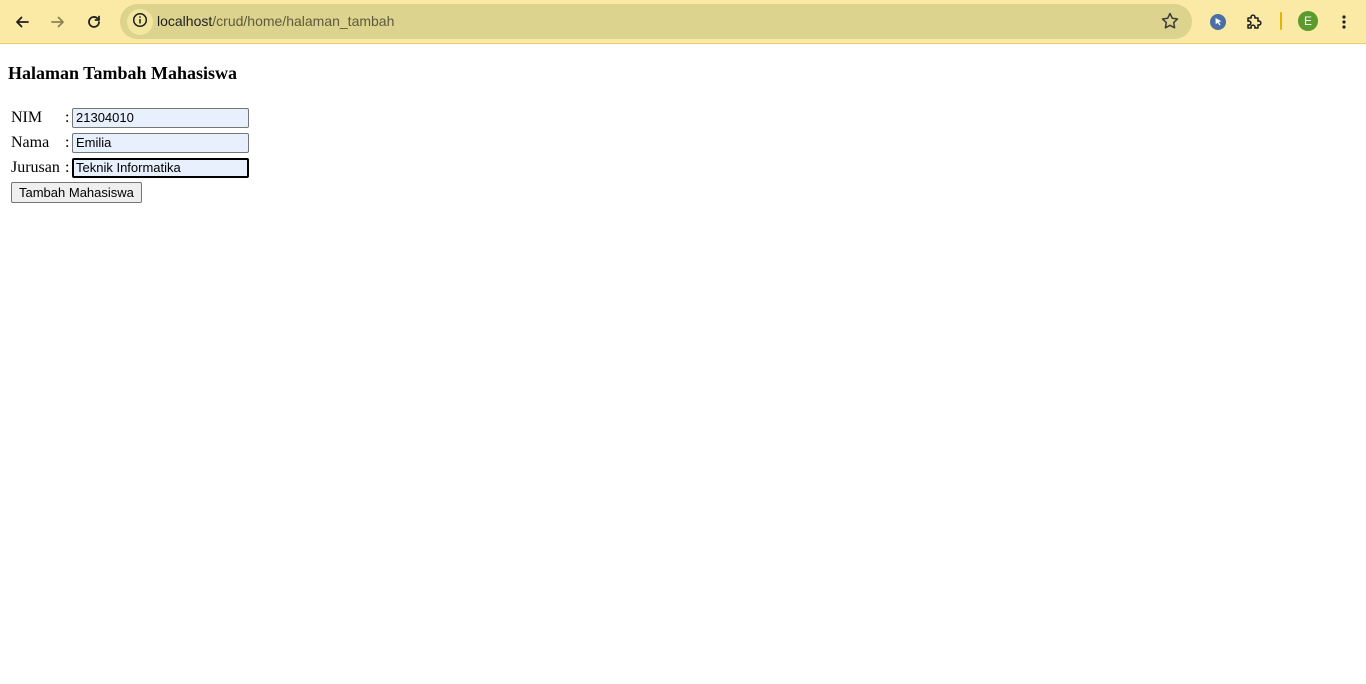  I want to click on star-icon, so click(1170, 23).